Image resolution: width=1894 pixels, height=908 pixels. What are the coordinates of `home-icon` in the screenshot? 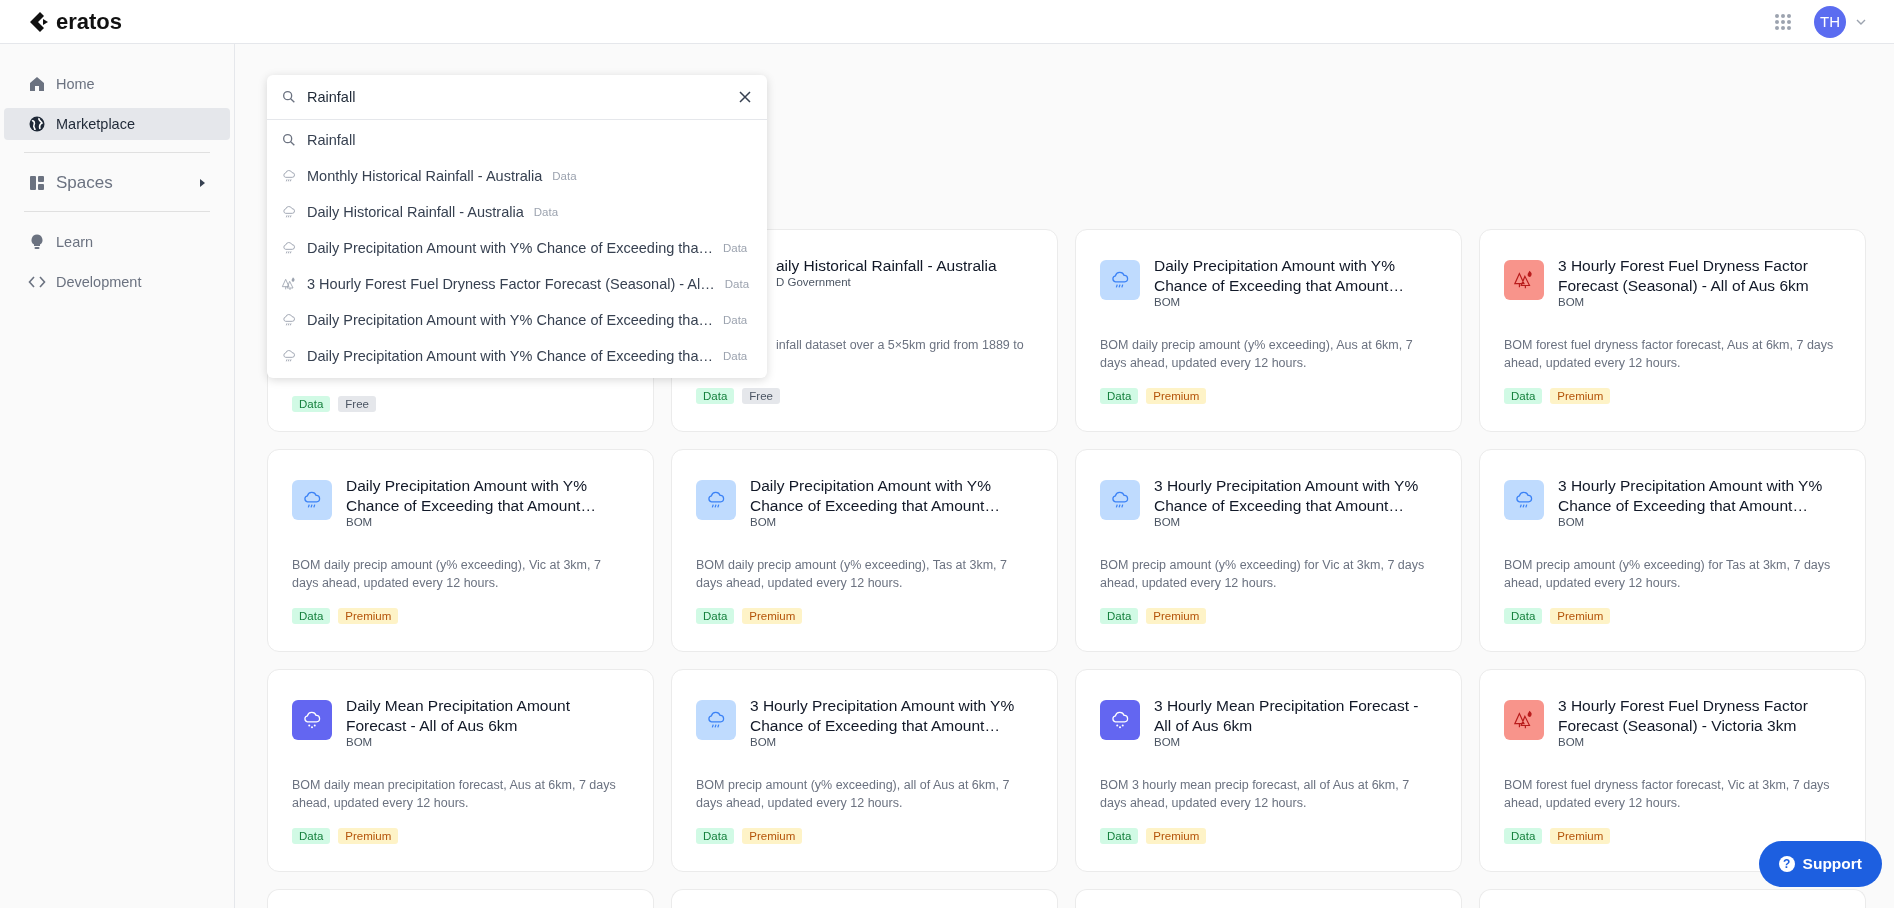 It's located at (37, 84).